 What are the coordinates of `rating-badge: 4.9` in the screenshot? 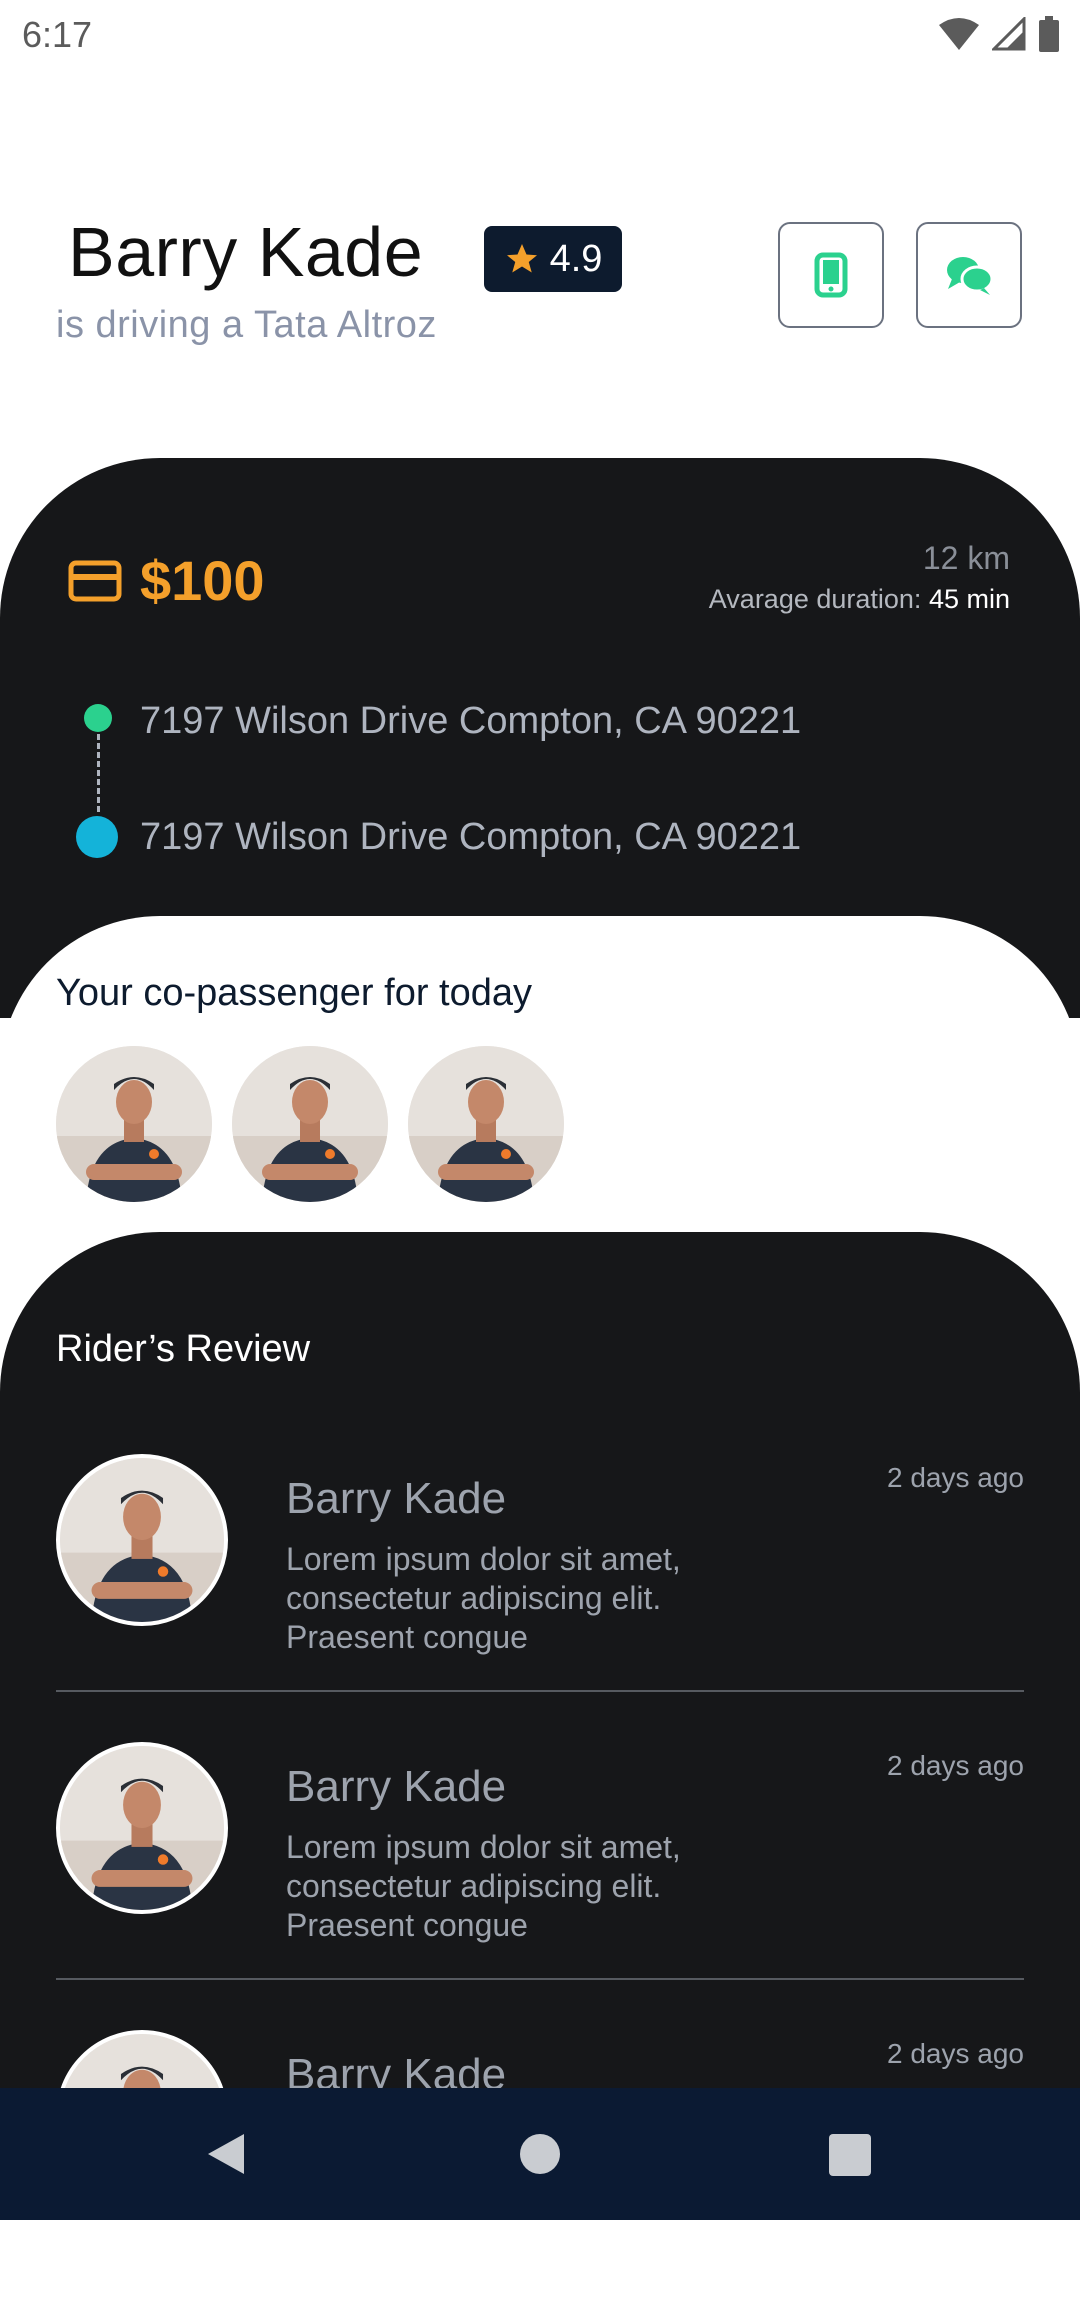 It's located at (553, 259).